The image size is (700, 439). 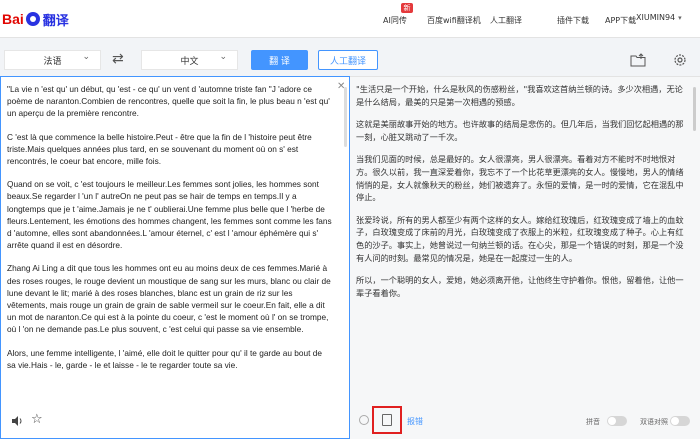 What do you see at coordinates (395, 20) in the screenshot?
I see `nav-ai-interpretation: AI同传` at bounding box center [395, 20].